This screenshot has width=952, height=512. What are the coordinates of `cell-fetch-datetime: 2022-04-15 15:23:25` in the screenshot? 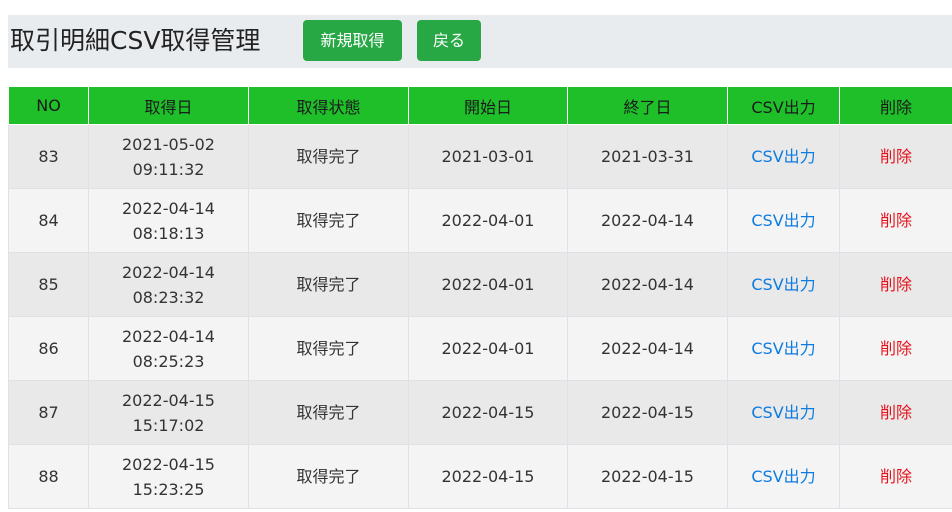 It's located at (168, 476).